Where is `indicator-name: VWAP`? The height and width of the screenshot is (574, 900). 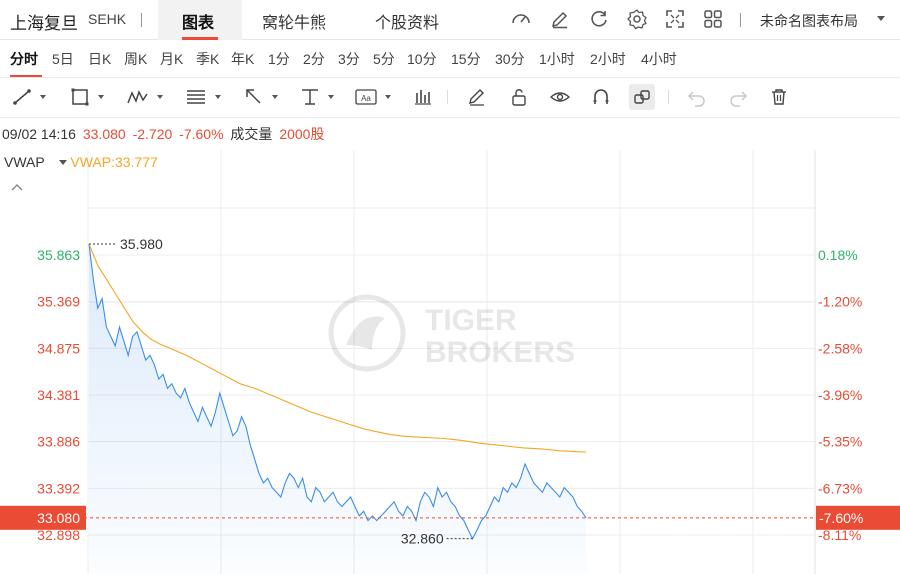 indicator-name: VWAP is located at coordinates (24, 162).